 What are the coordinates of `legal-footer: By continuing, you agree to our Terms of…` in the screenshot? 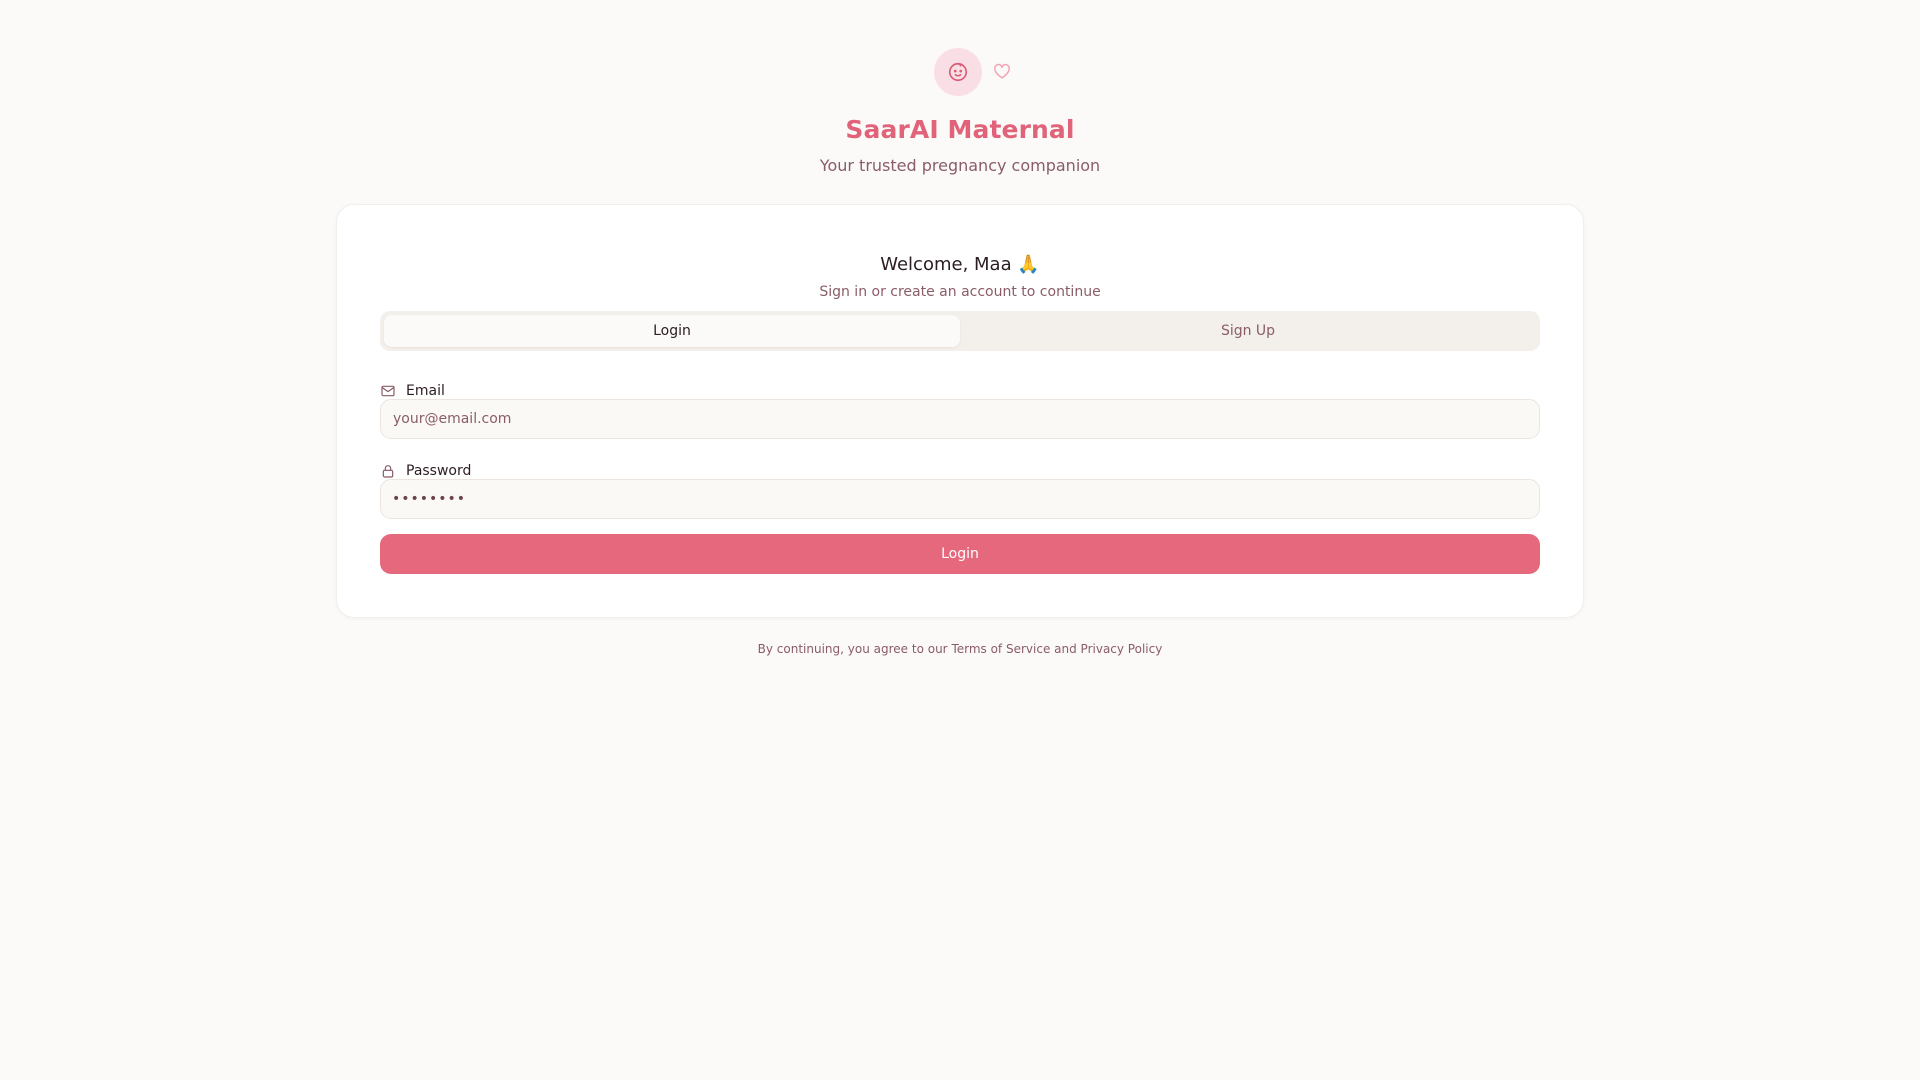 It's located at (960, 649).